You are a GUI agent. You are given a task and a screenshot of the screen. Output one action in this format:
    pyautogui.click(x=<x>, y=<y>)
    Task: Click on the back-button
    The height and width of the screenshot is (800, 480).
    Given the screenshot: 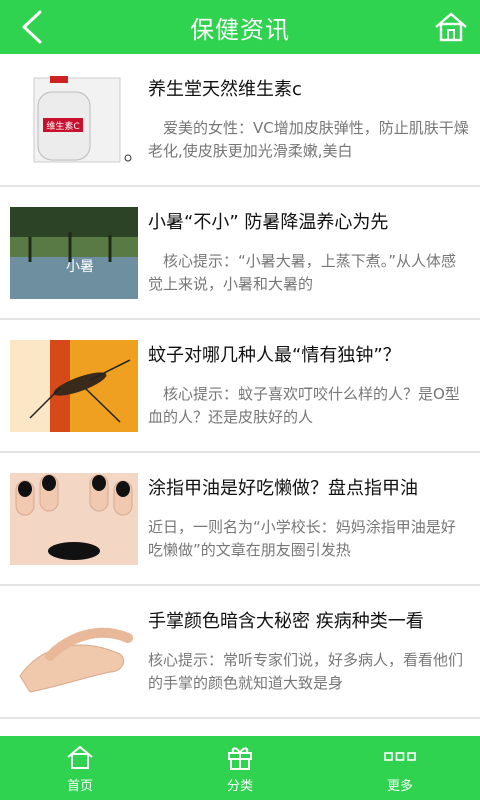 What is the action you would take?
    pyautogui.click(x=32, y=27)
    